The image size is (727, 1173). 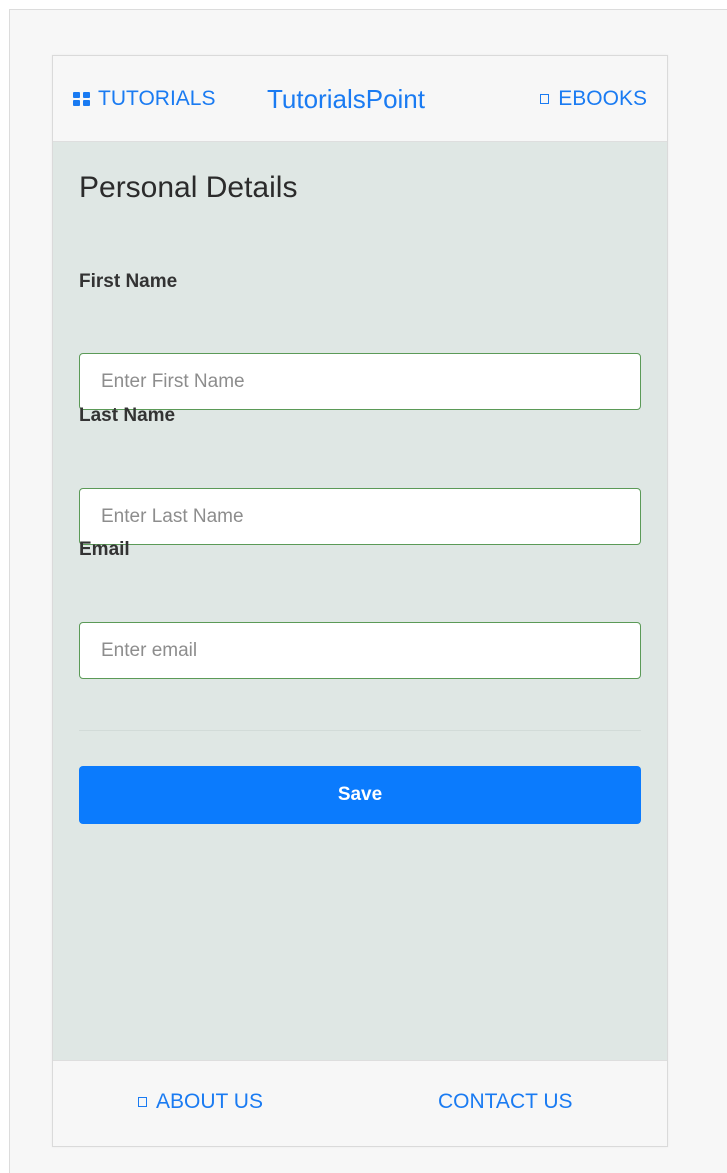 What do you see at coordinates (505, 1102) in the screenshot?
I see `contact-us-link: CONTACT US` at bounding box center [505, 1102].